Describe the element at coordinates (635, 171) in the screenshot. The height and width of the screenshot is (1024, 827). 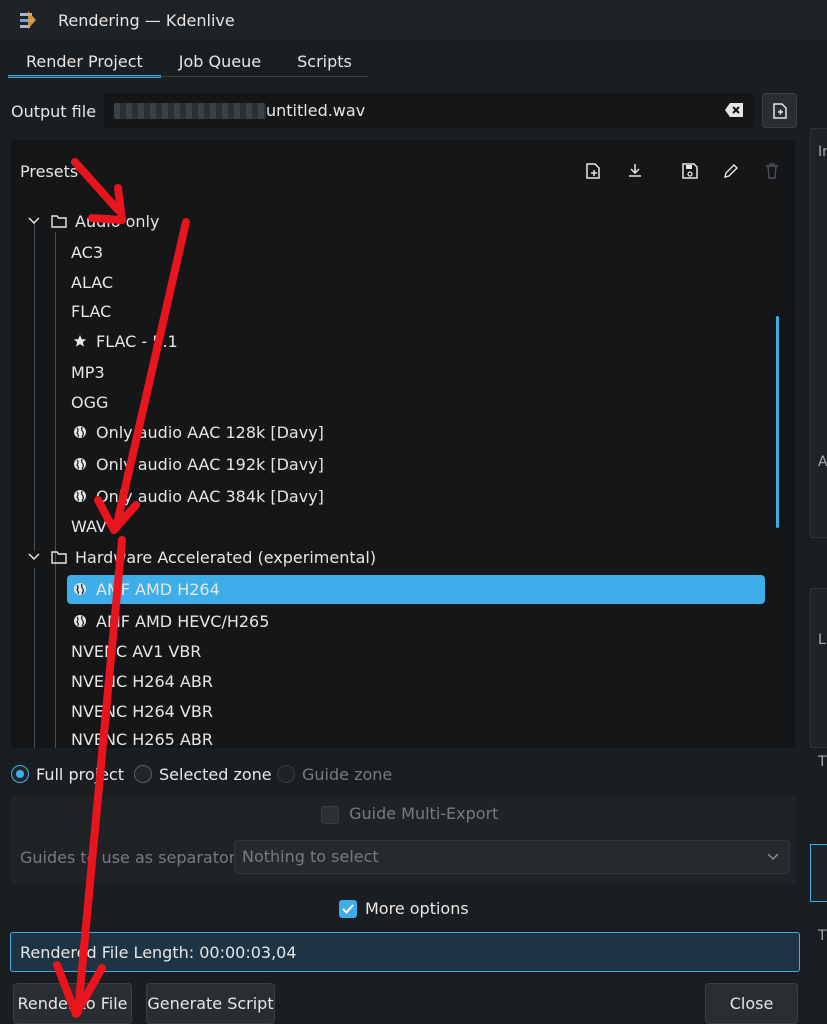
I see `download-icon` at that location.